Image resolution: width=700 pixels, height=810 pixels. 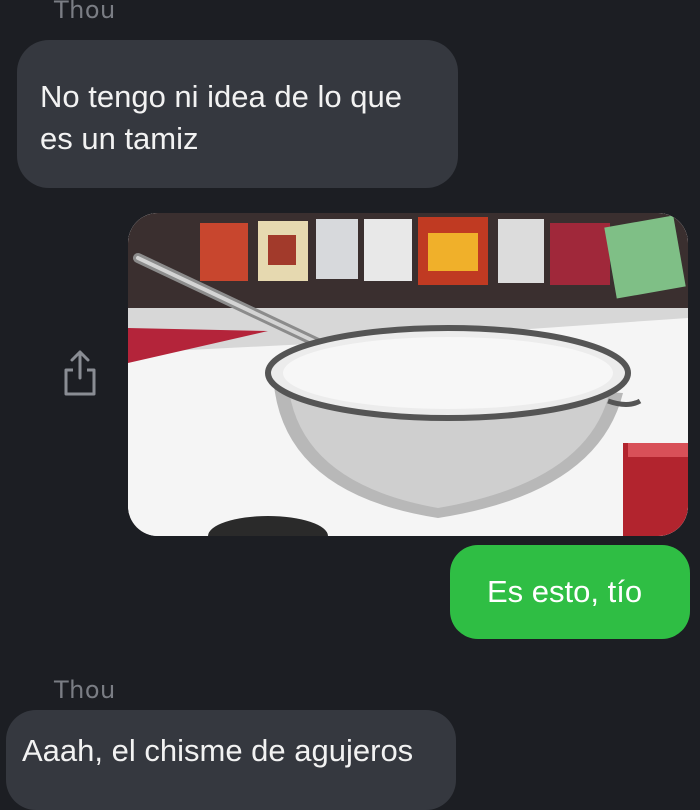 I want to click on message-text: Aaah, el chisme de agujeros, so click(x=218, y=750).